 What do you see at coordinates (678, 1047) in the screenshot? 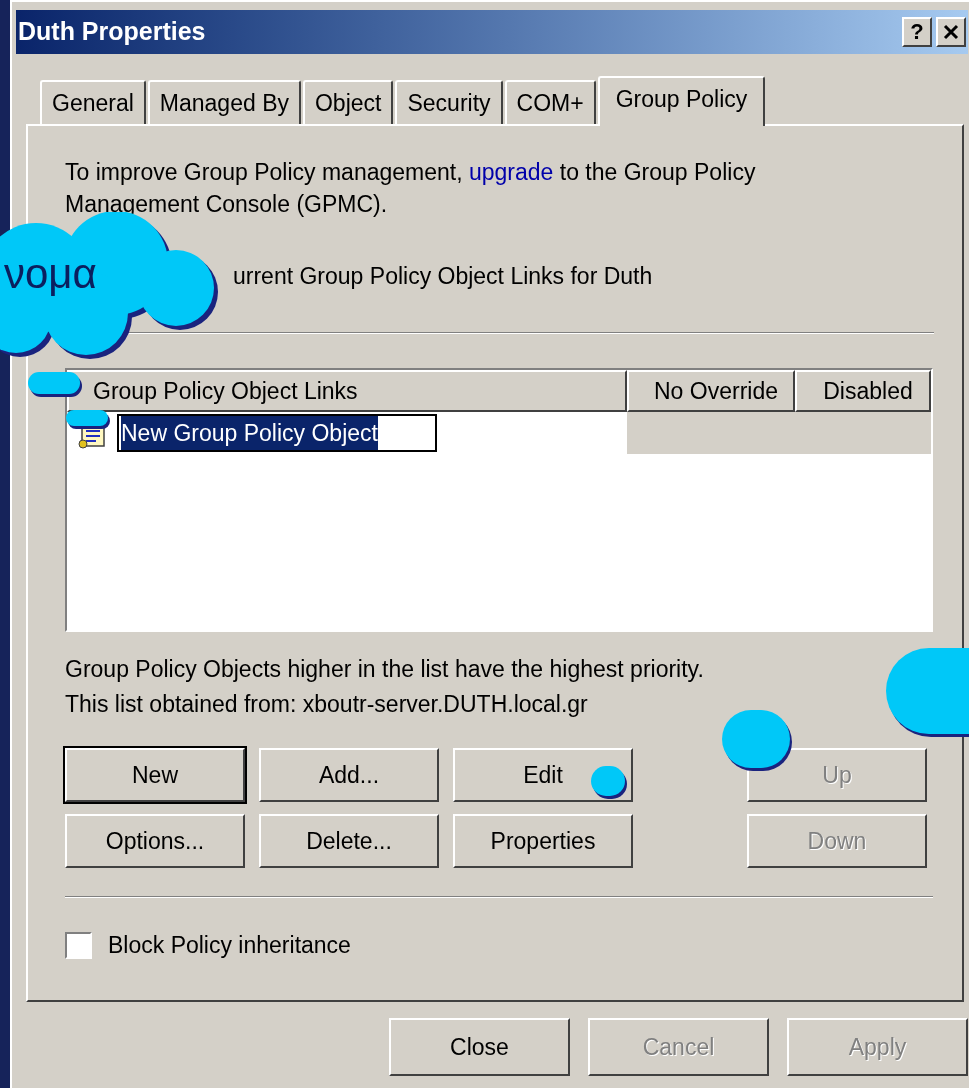
I see `button: Cancel` at bounding box center [678, 1047].